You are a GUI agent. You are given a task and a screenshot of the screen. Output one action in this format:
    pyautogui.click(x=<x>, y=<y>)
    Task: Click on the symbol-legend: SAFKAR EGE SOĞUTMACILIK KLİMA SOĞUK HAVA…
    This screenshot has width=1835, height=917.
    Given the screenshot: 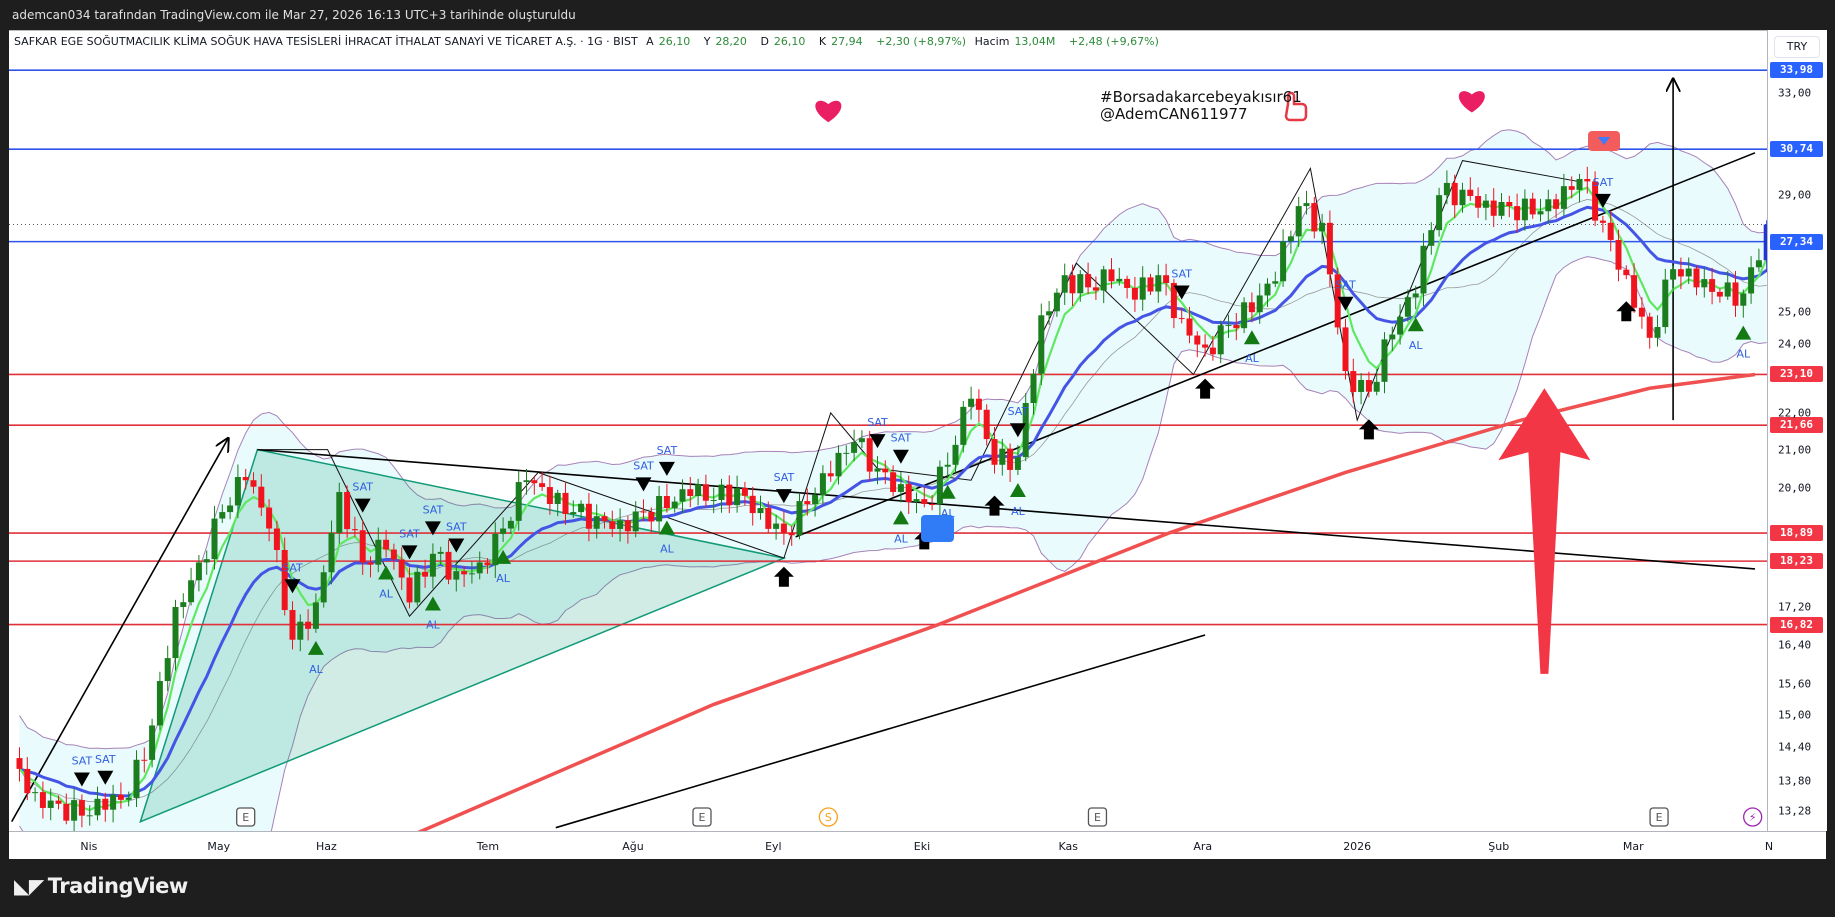 What is the action you would take?
    pyautogui.click(x=589, y=42)
    